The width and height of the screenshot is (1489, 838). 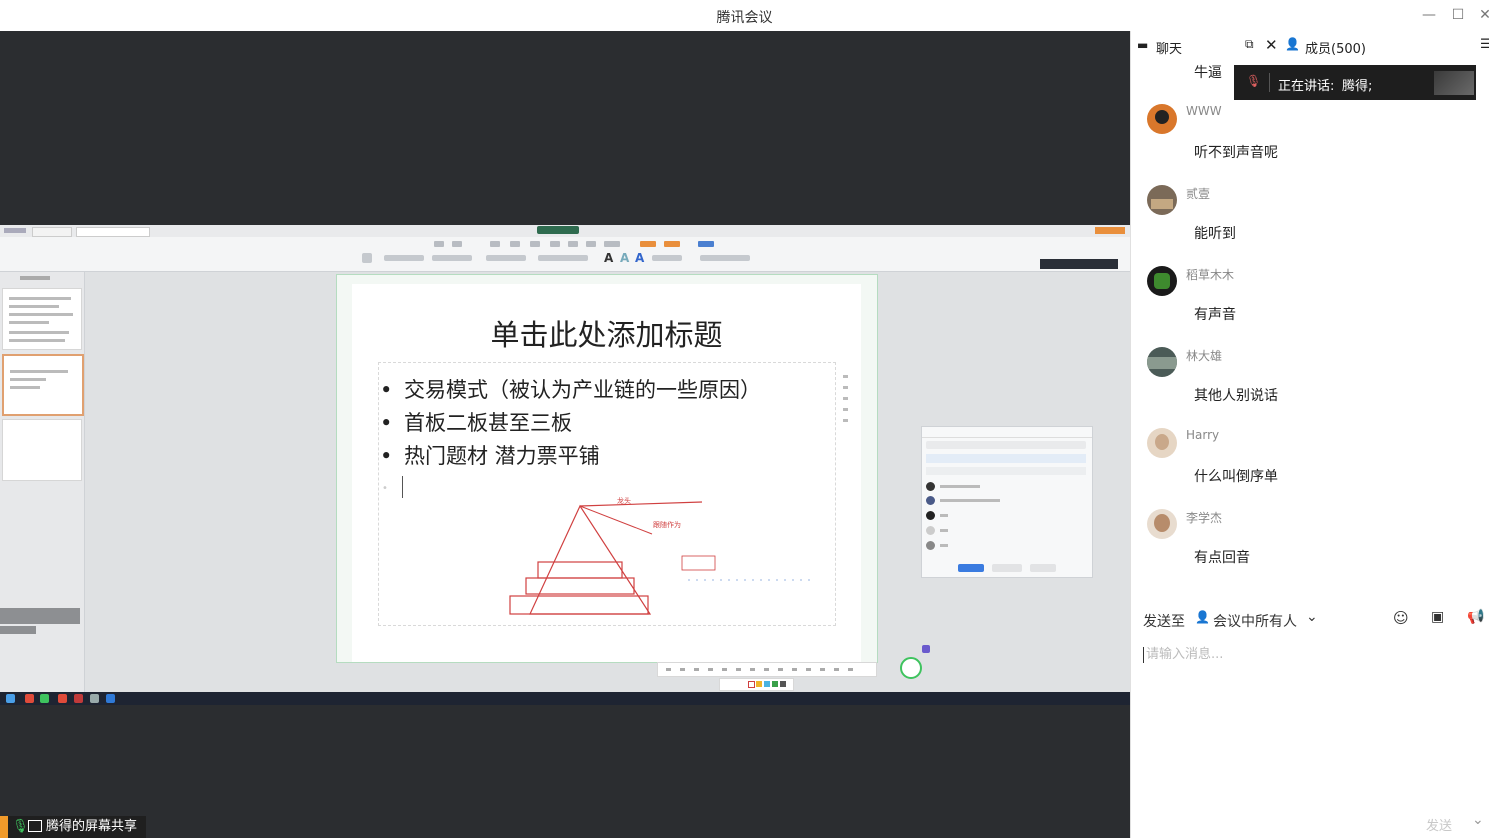 I want to click on send-to-target-select: 会议中所有人, so click(x=1255, y=621).